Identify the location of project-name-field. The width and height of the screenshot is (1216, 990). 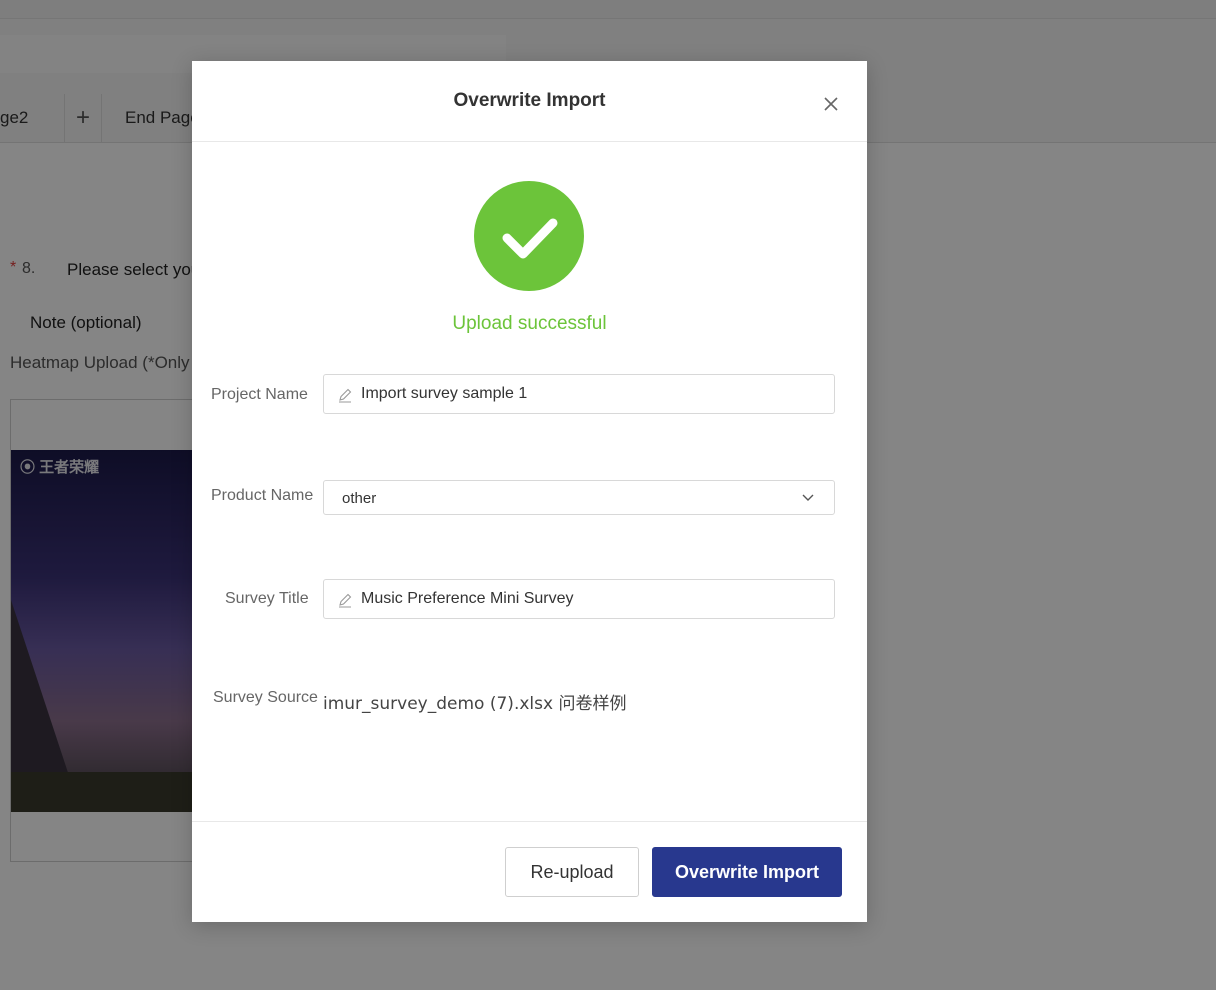
(579, 394).